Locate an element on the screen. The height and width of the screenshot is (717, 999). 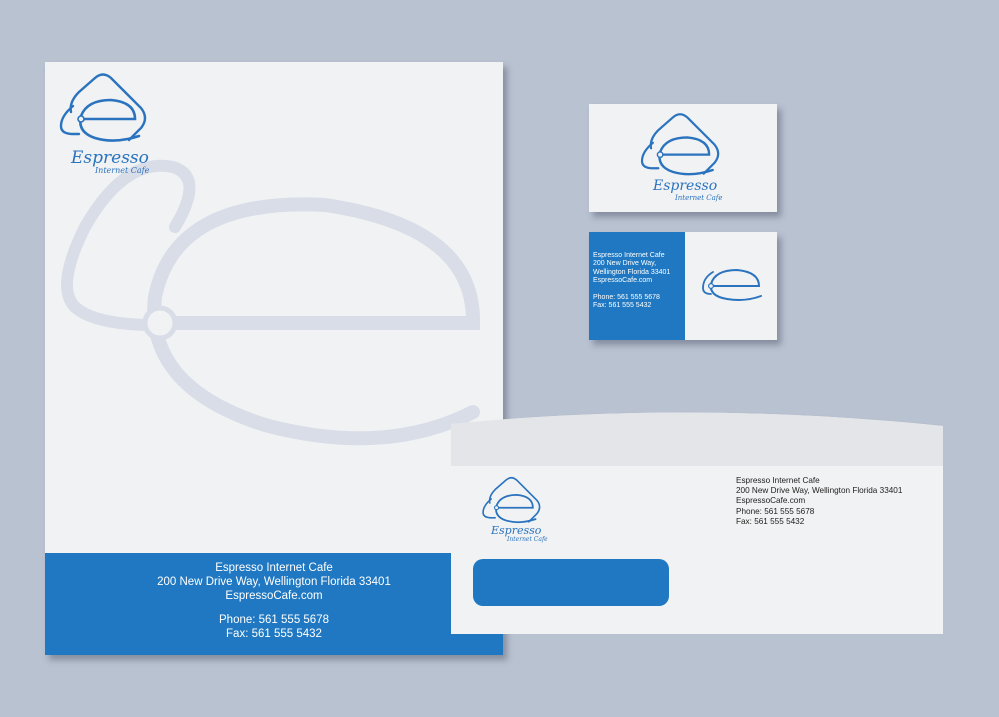
card-logo: Espresso Internet Cafe is located at coordinates (681, 157).